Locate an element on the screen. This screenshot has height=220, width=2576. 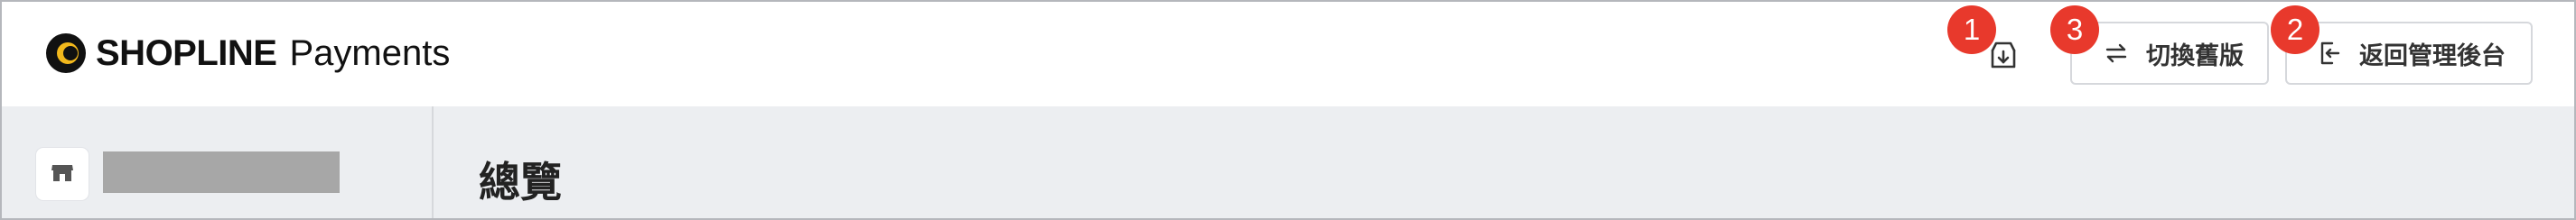
store-icon is located at coordinates (62, 174).